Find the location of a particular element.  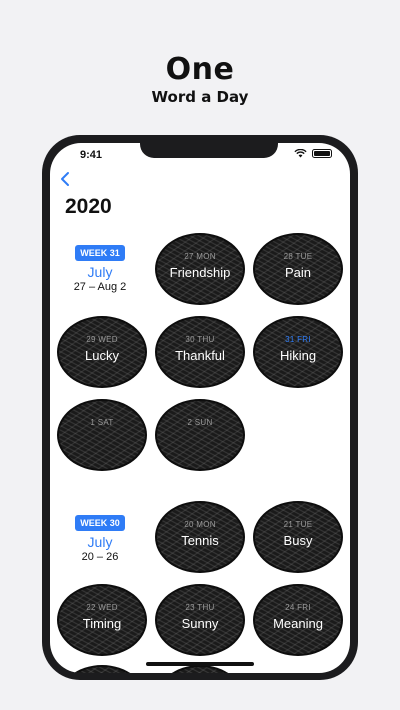

day-circle: 23 THU Sunny is located at coordinates (200, 620).